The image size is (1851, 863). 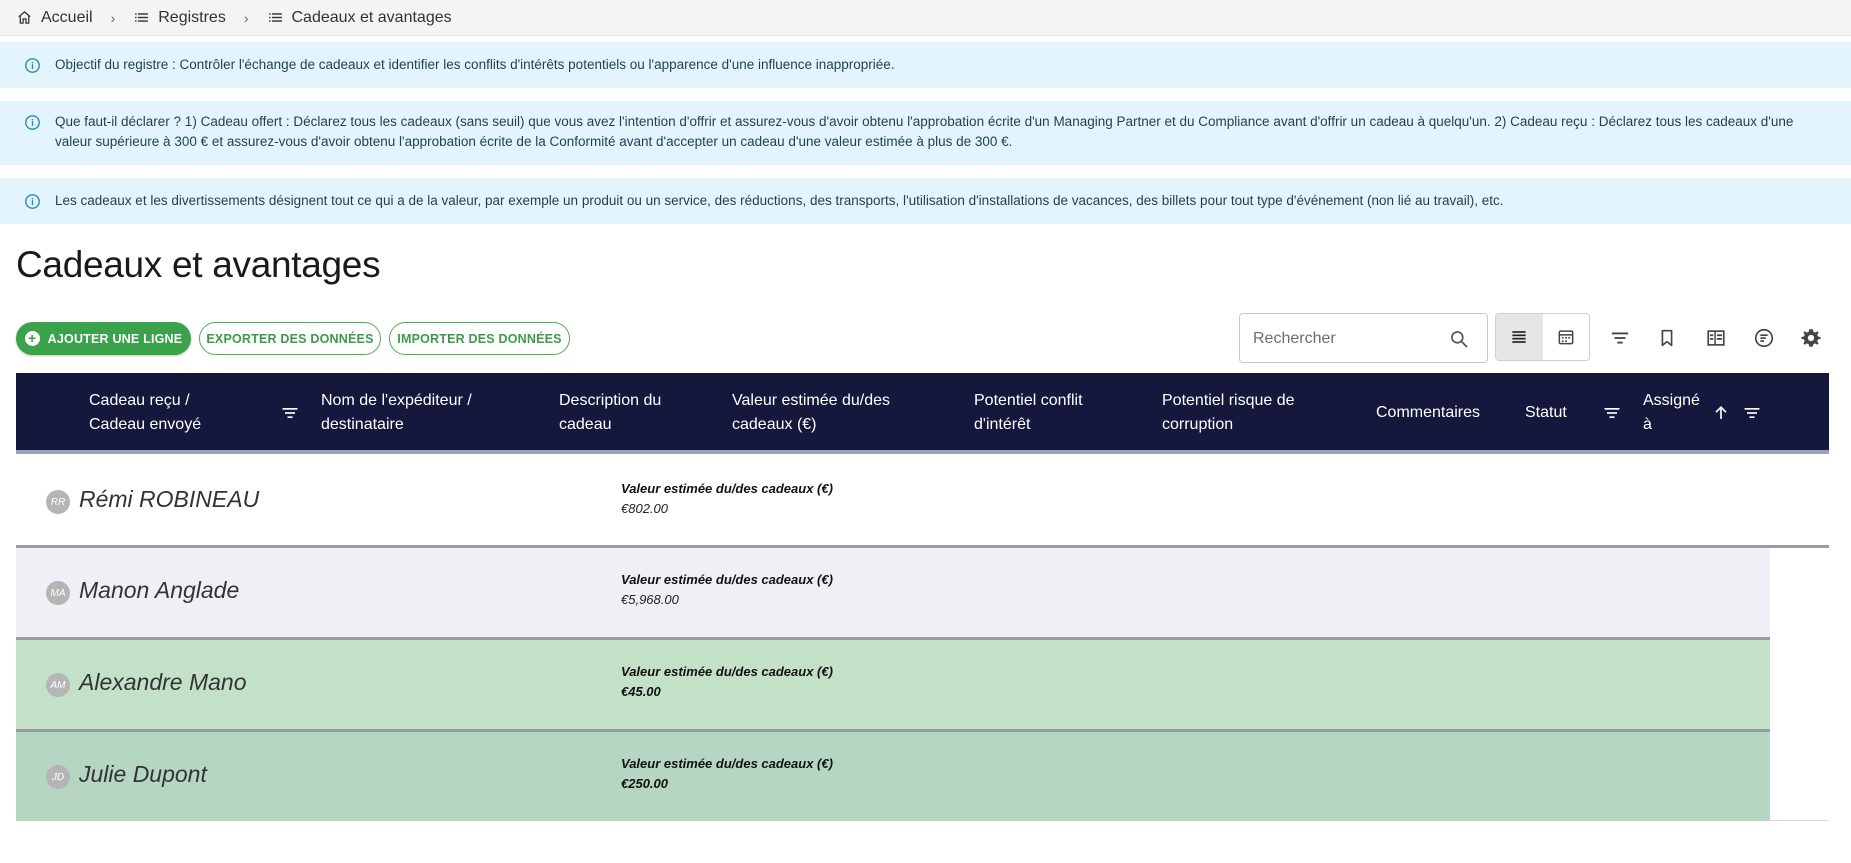 I want to click on group-name: Rémi ROBINEAU, so click(x=169, y=499).